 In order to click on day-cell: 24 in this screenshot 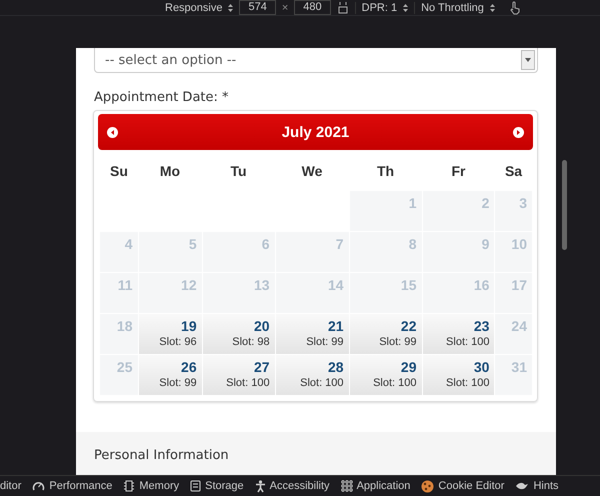, I will do `click(513, 334)`.